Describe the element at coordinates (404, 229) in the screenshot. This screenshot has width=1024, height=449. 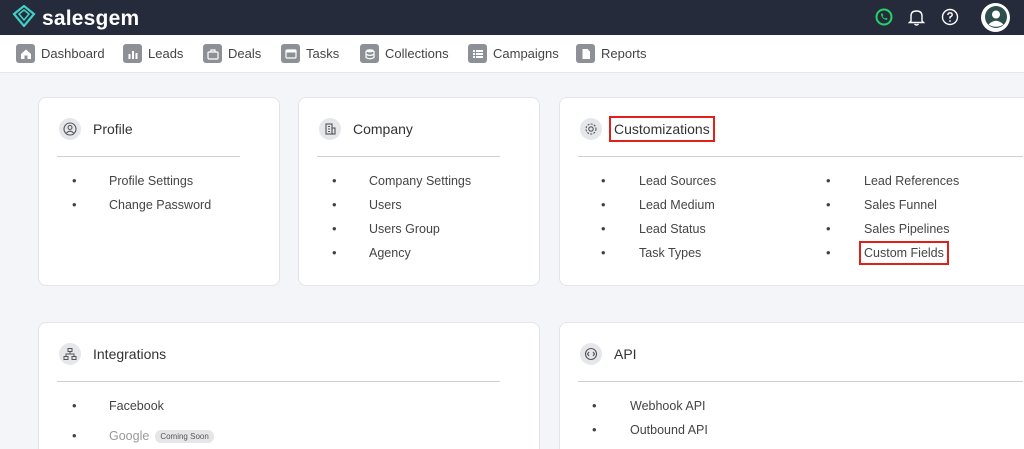
I see `link-users-group: Users Group` at that location.